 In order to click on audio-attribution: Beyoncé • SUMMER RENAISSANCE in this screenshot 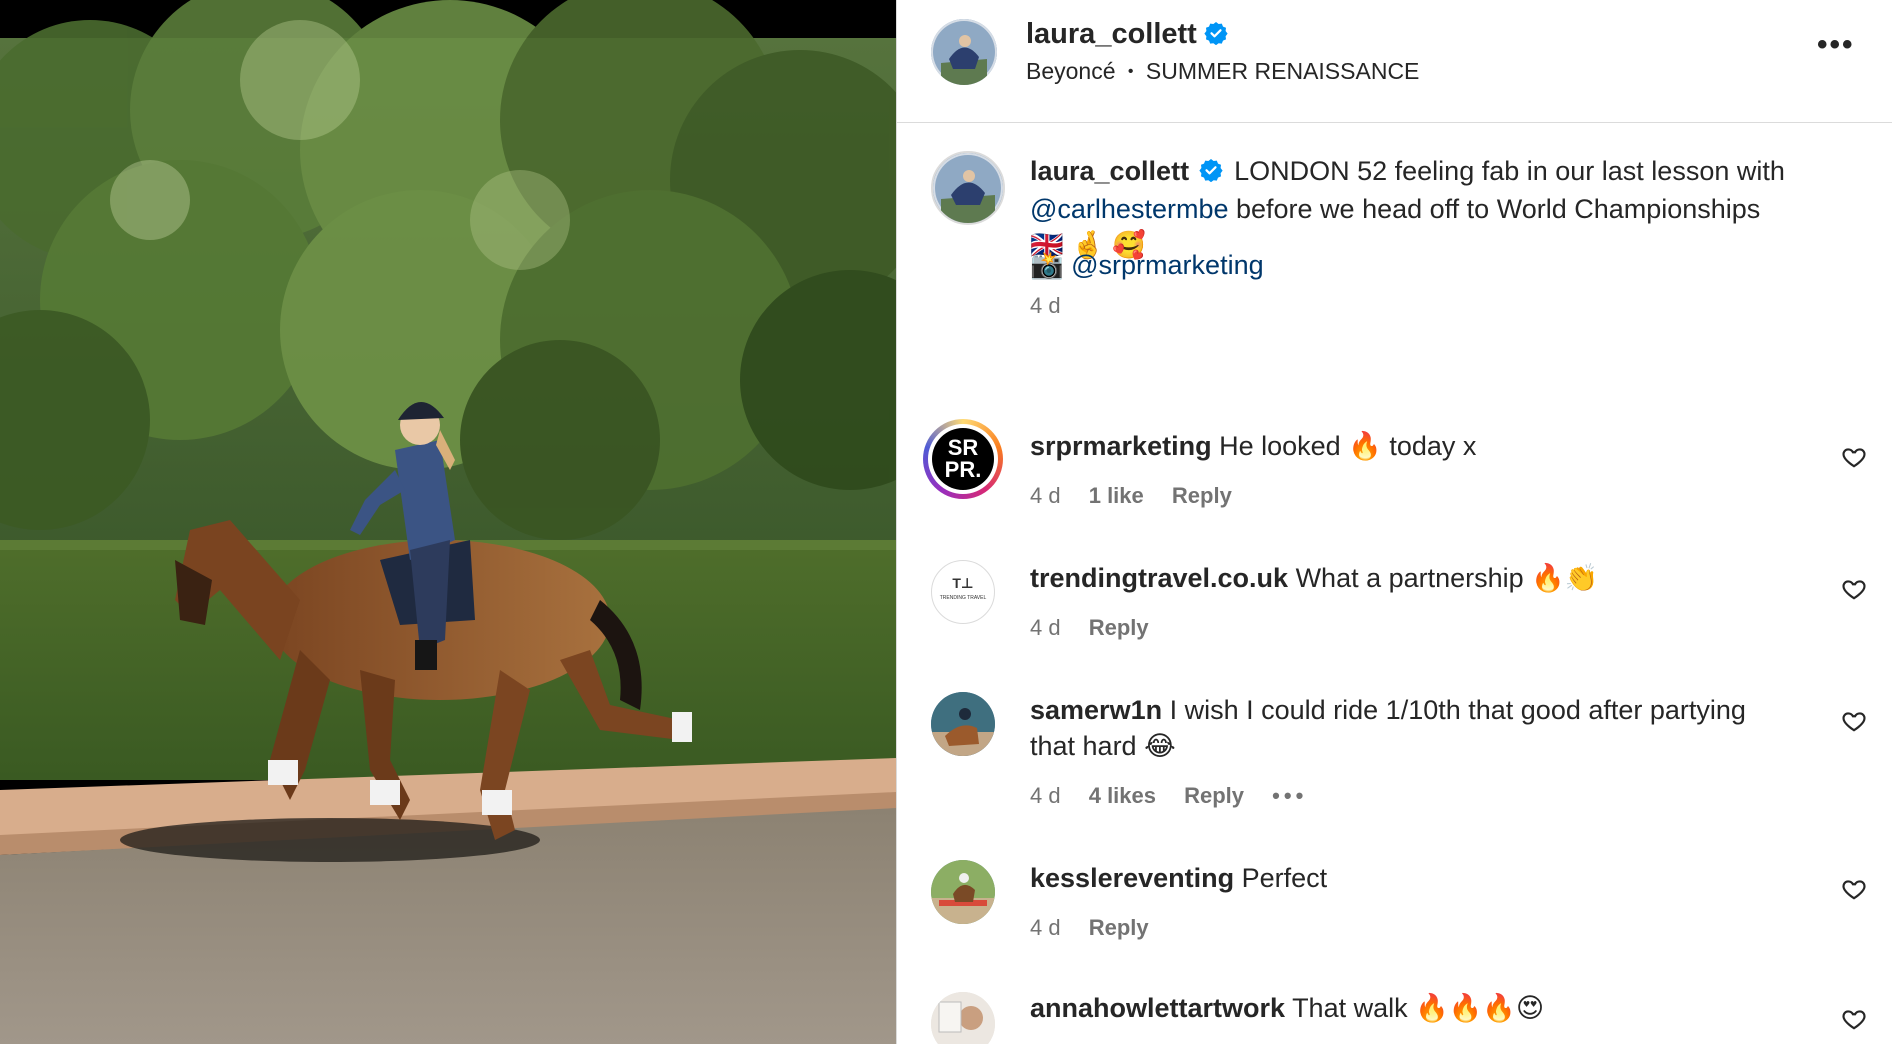, I will do `click(1222, 71)`.